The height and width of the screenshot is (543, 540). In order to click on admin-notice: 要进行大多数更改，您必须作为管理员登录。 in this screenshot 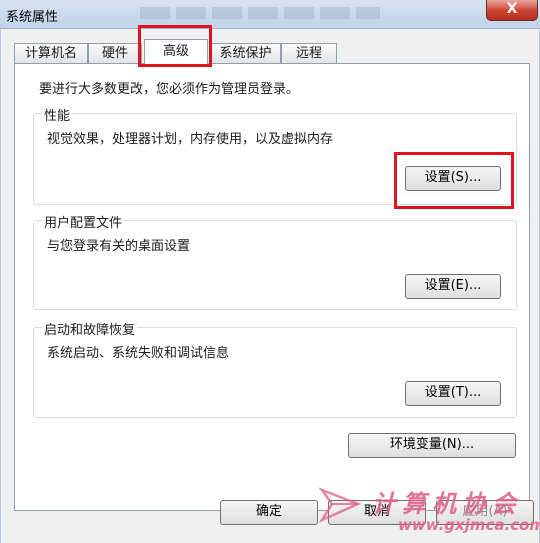, I will do `click(169, 89)`.